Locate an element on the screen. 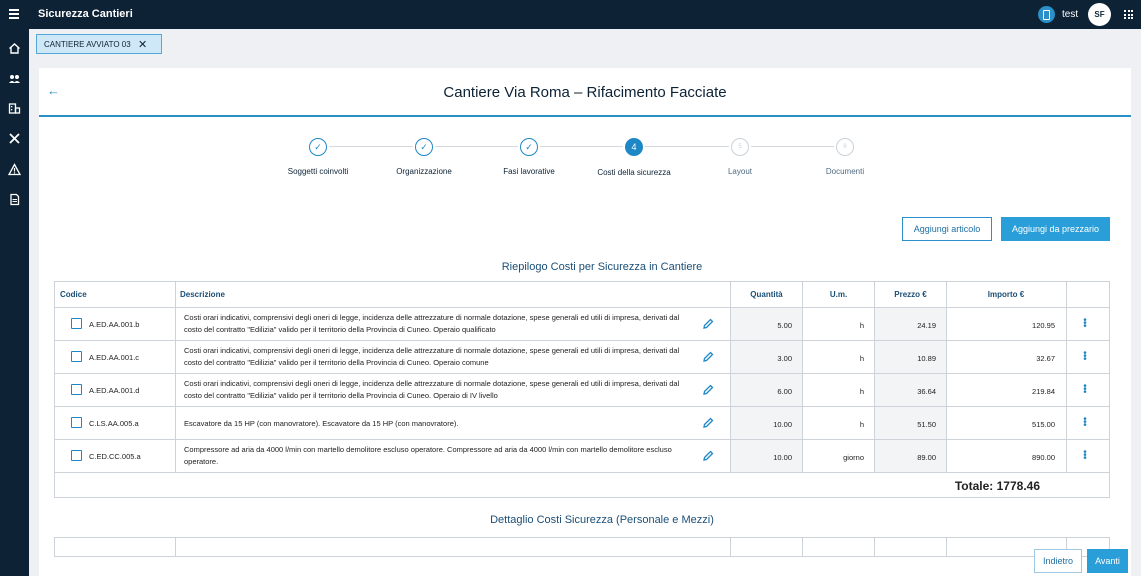 This screenshot has height=576, width=1141. add-article-button: Aggiungi articolo is located at coordinates (947, 229).